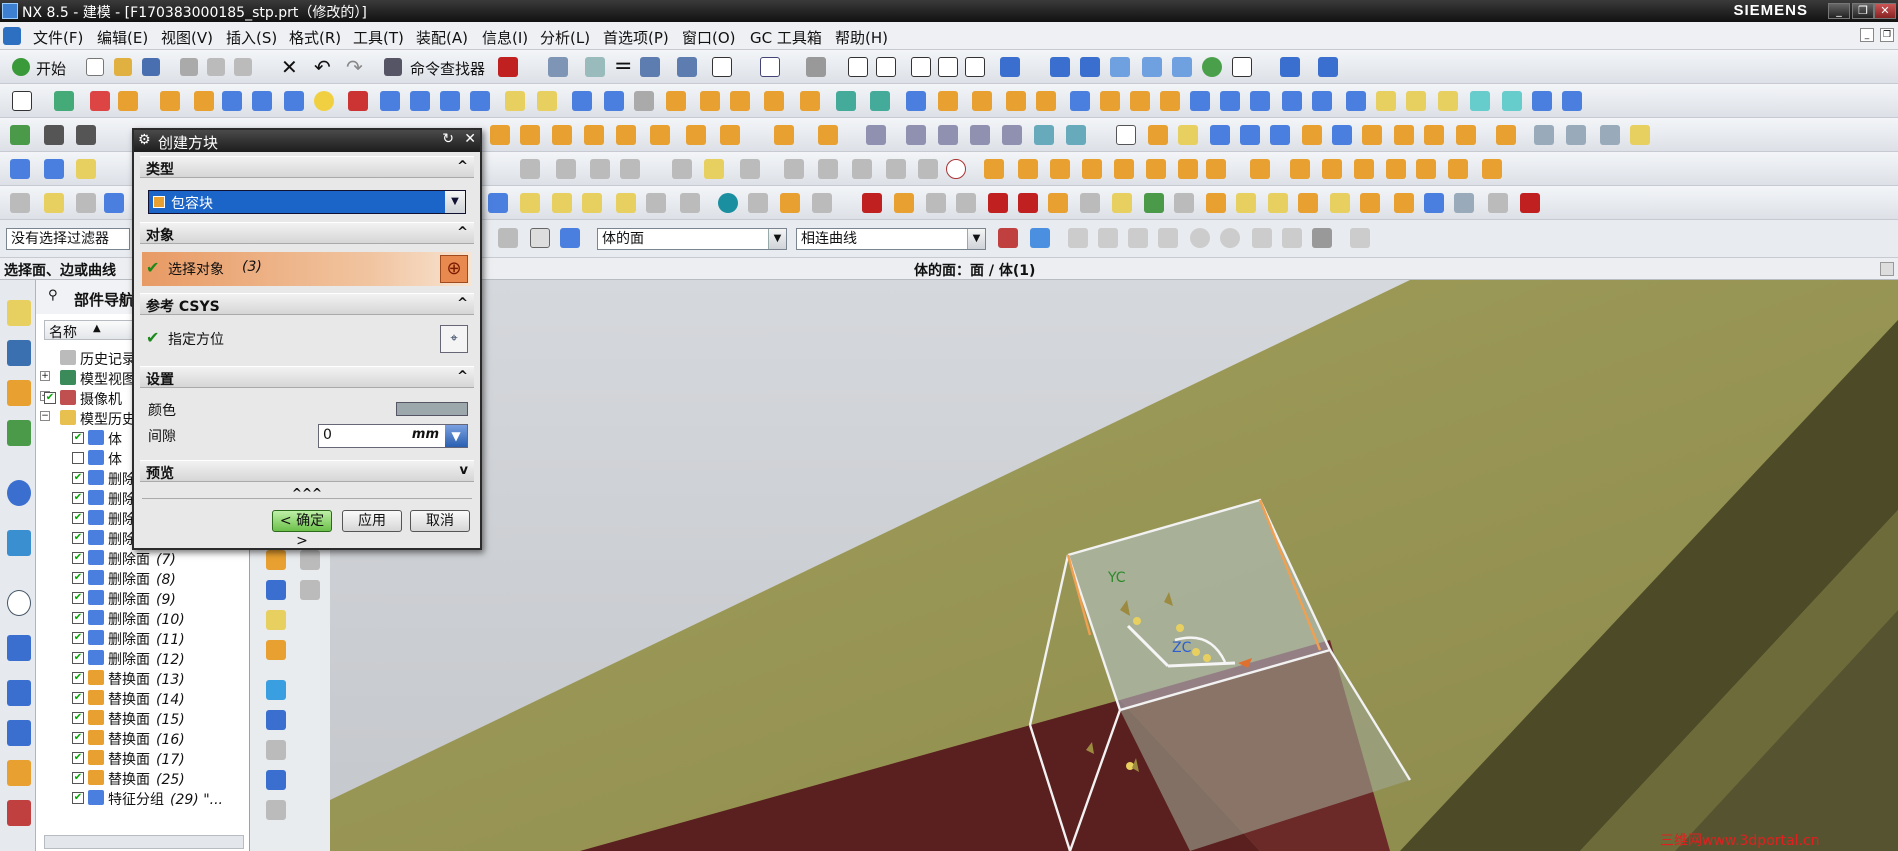 This screenshot has height=851, width=1898. Describe the element at coordinates (709, 37) in the screenshot. I see `menu-window: 窗口(O)` at that location.